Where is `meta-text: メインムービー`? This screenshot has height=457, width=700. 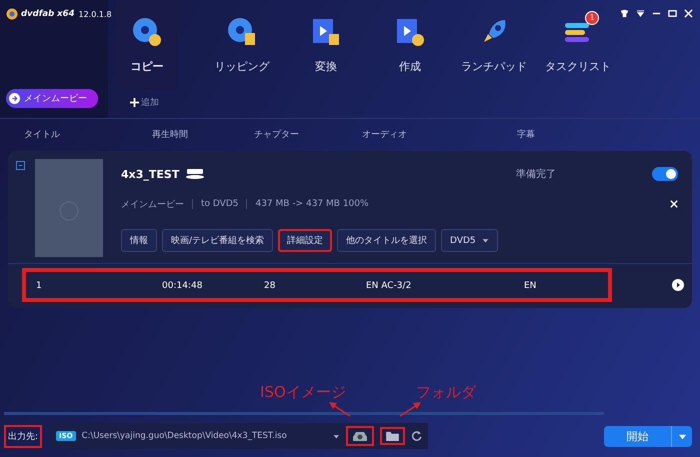 meta-text: メインムービー is located at coordinates (152, 204).